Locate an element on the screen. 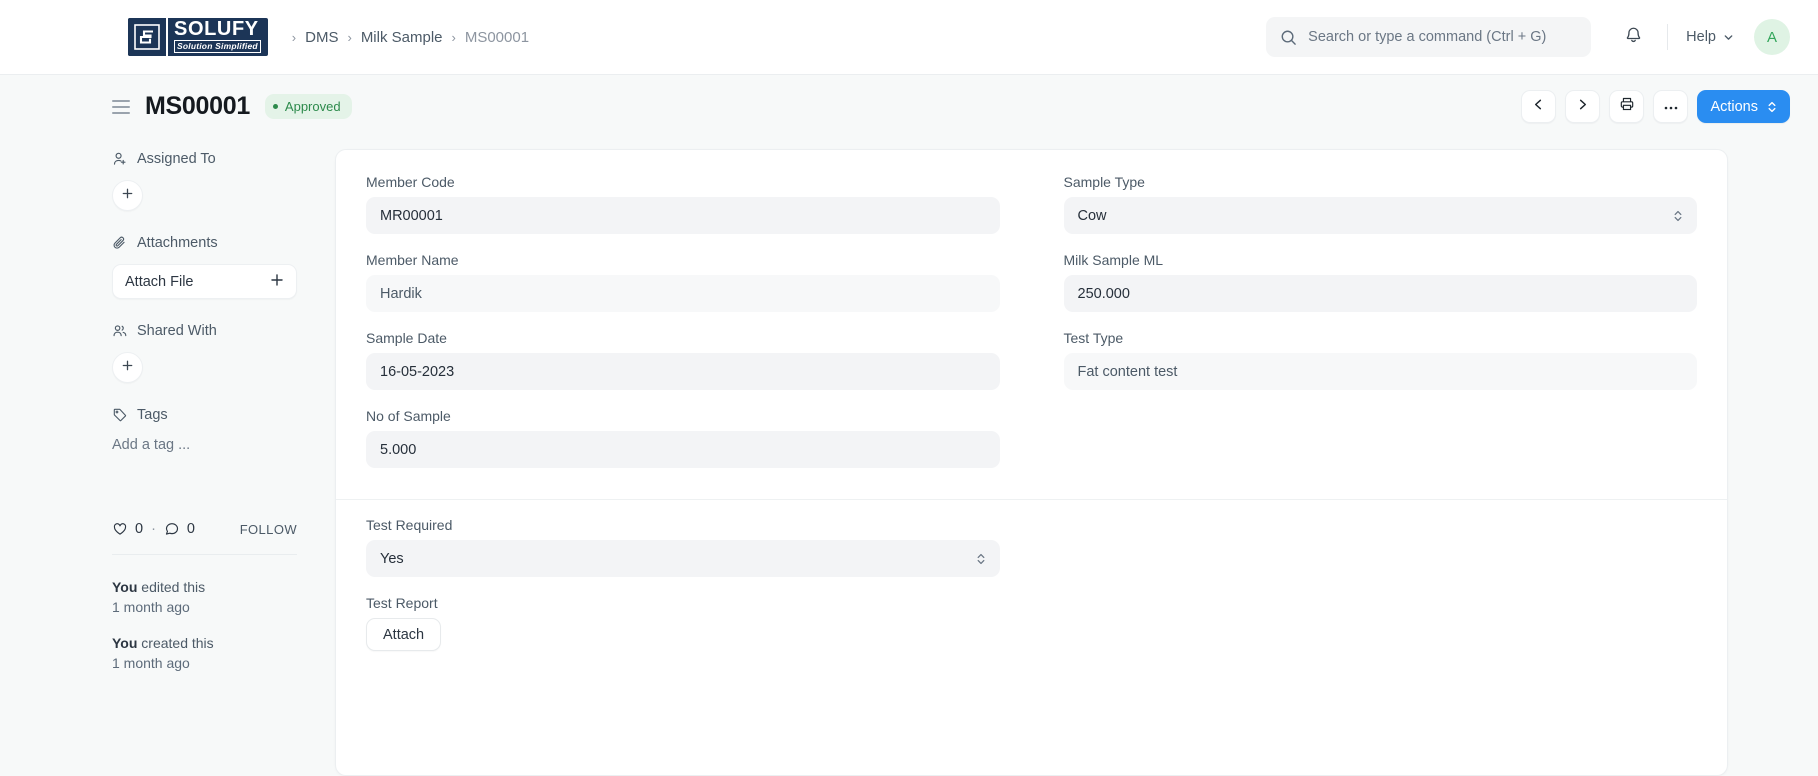 This screenshot has height=776, width=1818. assigned-to-label: Assigned To is located at coordinates (176, 159).